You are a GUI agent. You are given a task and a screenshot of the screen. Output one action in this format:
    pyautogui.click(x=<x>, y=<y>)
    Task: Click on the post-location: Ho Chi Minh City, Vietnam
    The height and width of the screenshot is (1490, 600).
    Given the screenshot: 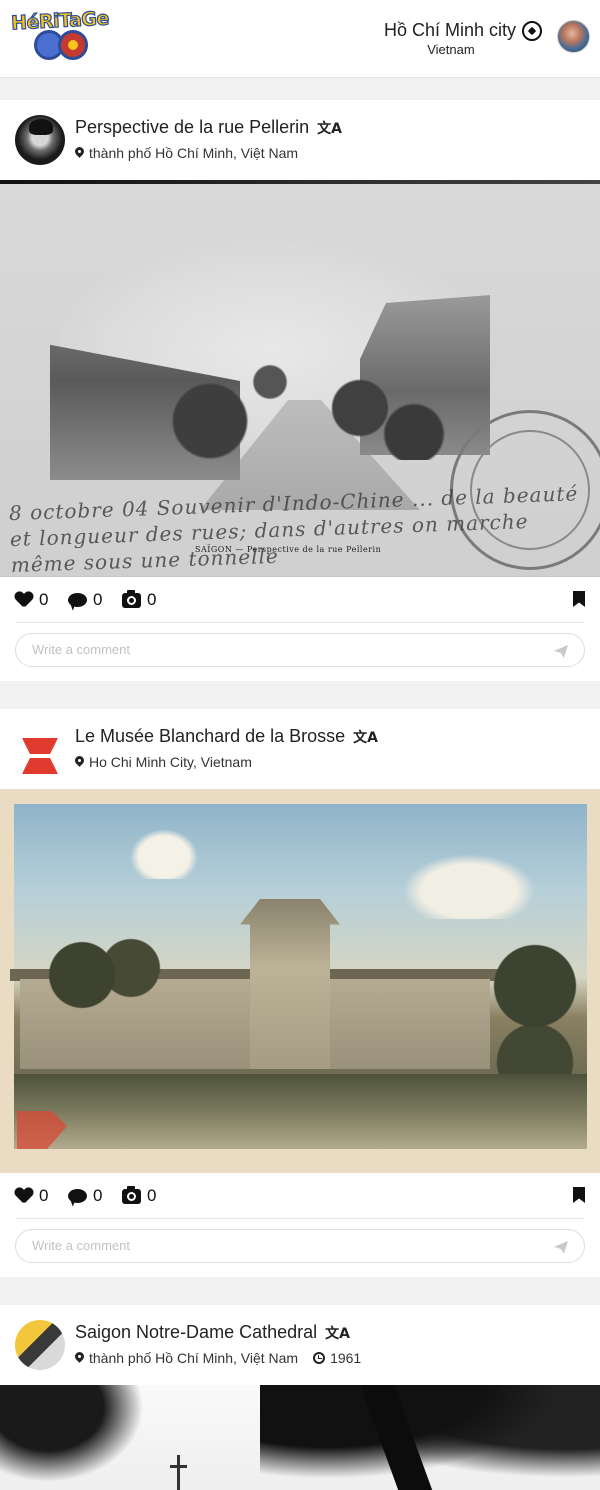 What is the action you would take?
    pyautogui.click(x=170, y=762)
    